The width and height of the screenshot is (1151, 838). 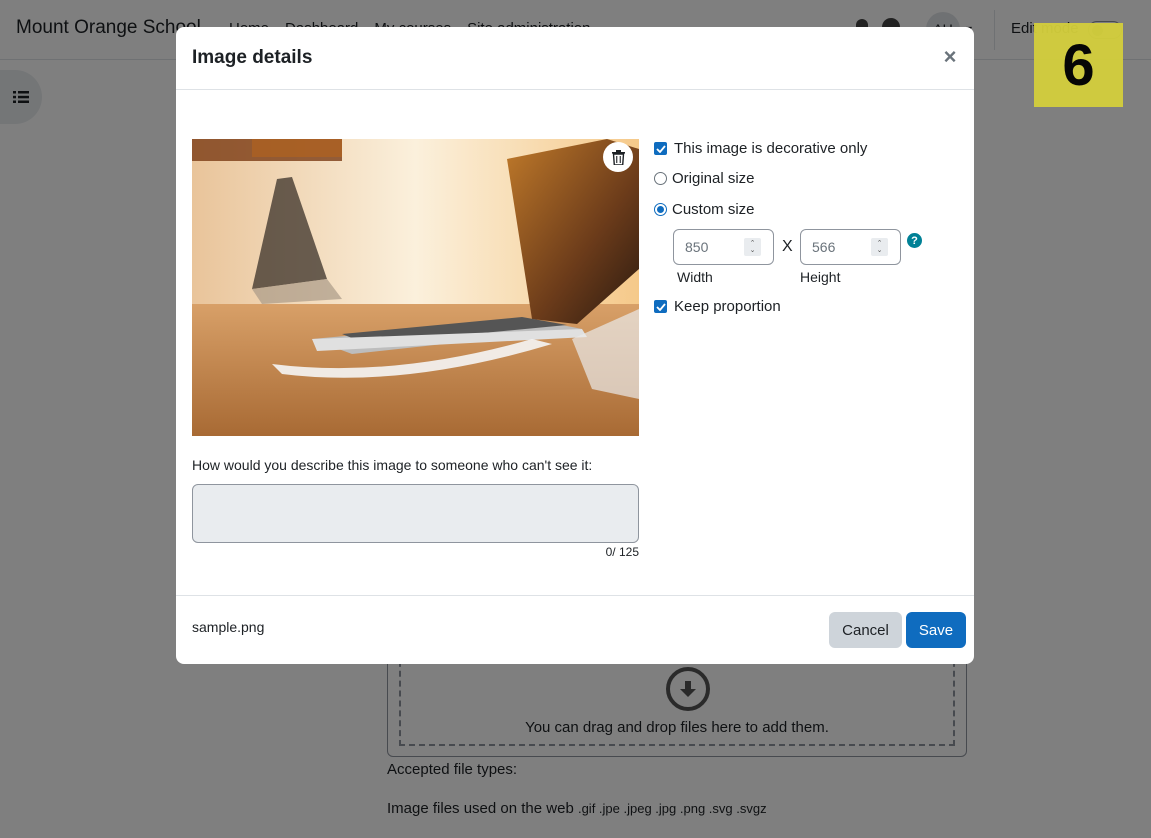 What do you see at coordinates (936, 630) in the screenshot?
I see `save-button: Save` at bounding box center [936, 630].